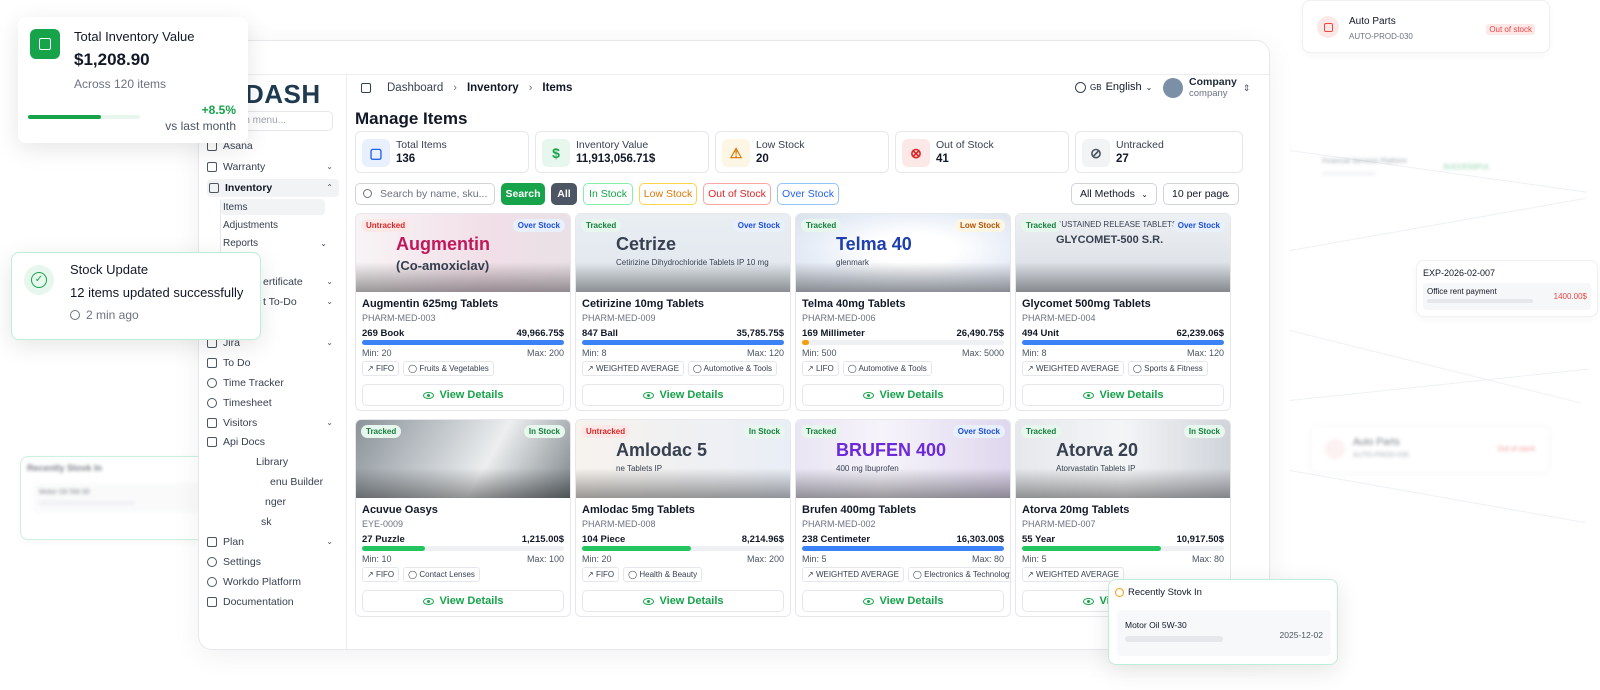 Image resolution: width=1600 pixels, height=690 pixels. What do you see at coordinates (273, 522) in the screenshot?
I see `sidebar-item-task: sk` at bounding box center [273, 522].